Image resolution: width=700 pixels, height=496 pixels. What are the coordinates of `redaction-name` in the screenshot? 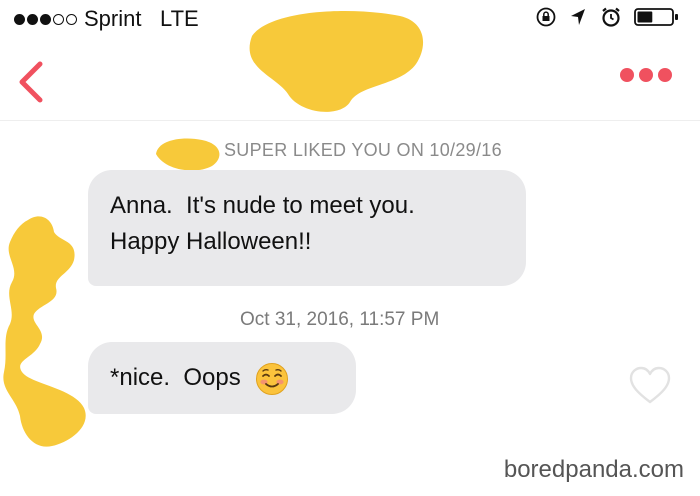 It's located at (336, 61).